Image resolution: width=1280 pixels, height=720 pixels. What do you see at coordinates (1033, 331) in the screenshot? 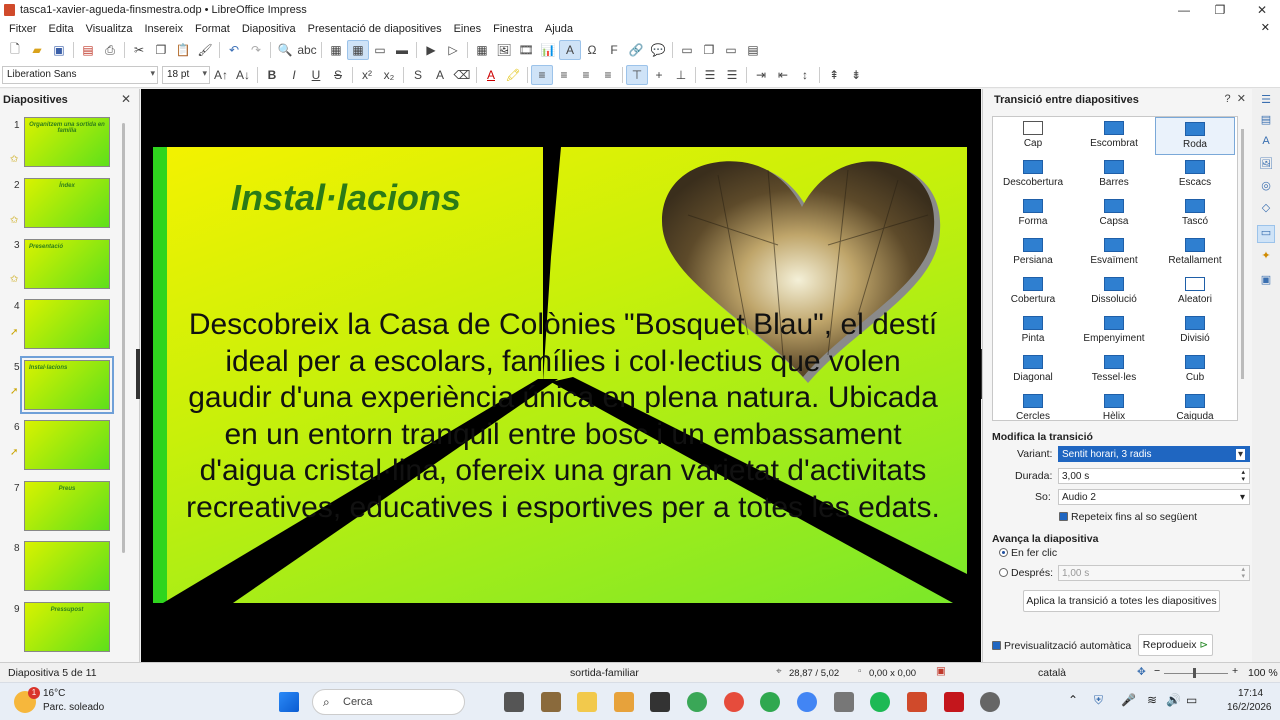
I see `transition-item: Pinta` at bounding box center [1033, 331].